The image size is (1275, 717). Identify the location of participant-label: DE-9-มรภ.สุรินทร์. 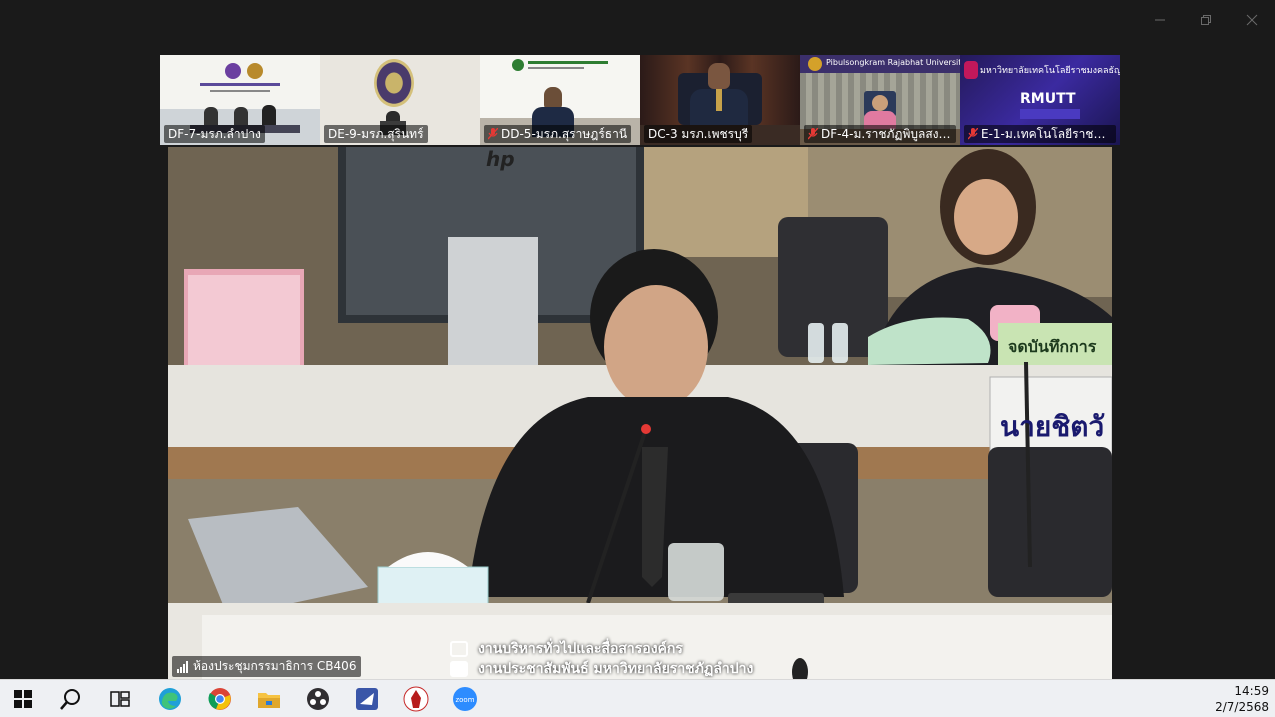
(376, 134).